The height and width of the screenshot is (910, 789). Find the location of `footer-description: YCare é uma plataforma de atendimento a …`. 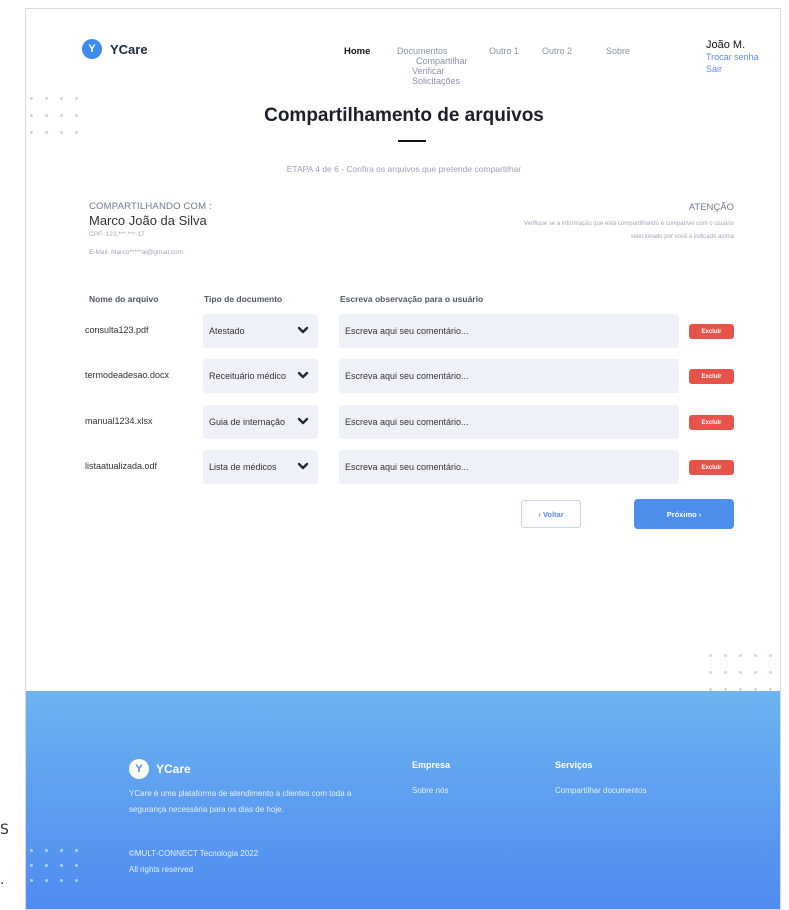

footer-description: YCare é uma plataforma de atendimento a … is located at coordinates (240, 801).